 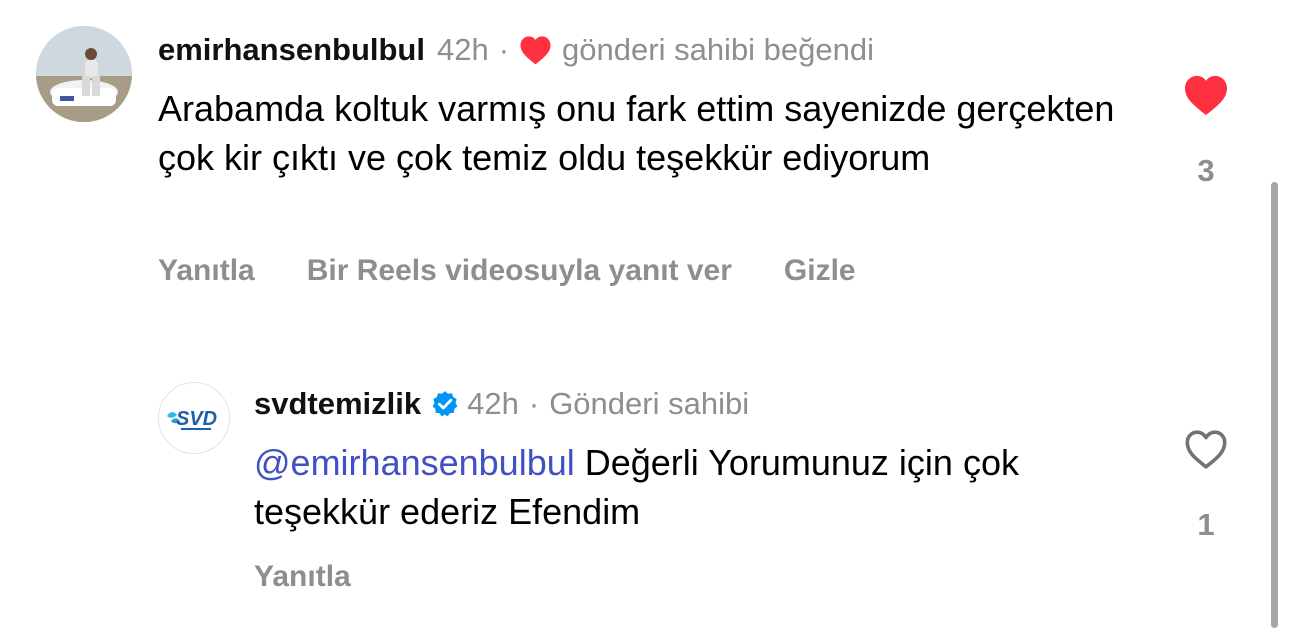 What do you see at coordinates (820, 271) in the screenshot?
I see `hide-button: Gizle` at bounding box center [820, 271].